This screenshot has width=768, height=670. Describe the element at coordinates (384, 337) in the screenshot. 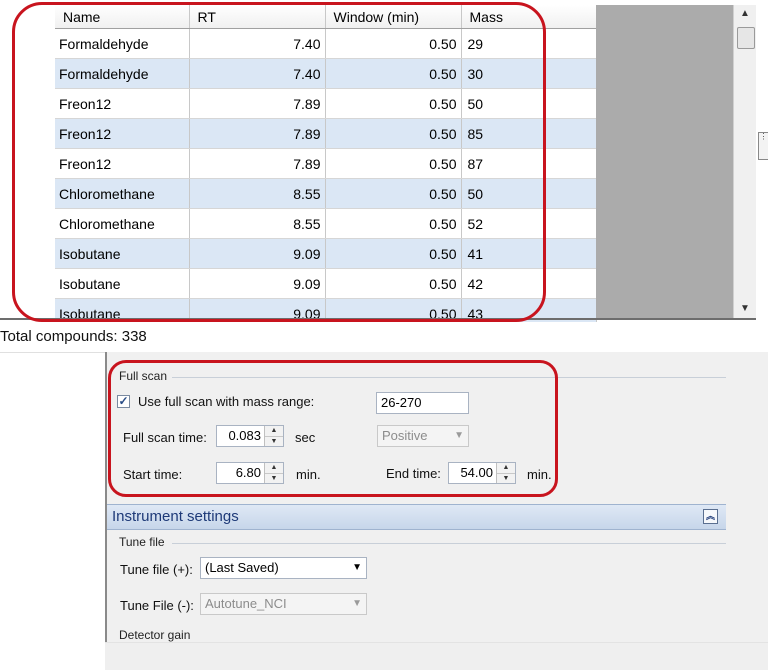

I see `total-compounds-label: Total compounds: 338` at that location.